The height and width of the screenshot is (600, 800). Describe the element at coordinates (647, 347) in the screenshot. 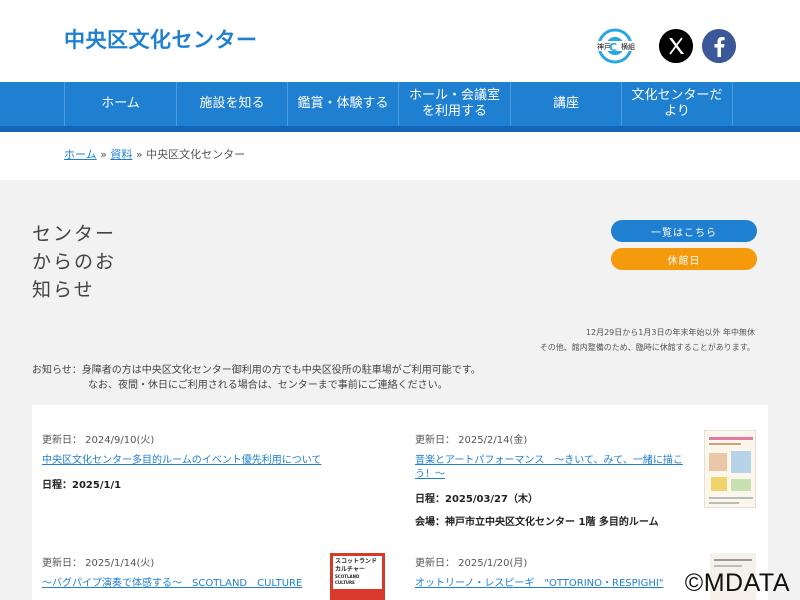

I see `closed-note-line: その他、館内整備のため、臨時に休館することがあります。` at that location.